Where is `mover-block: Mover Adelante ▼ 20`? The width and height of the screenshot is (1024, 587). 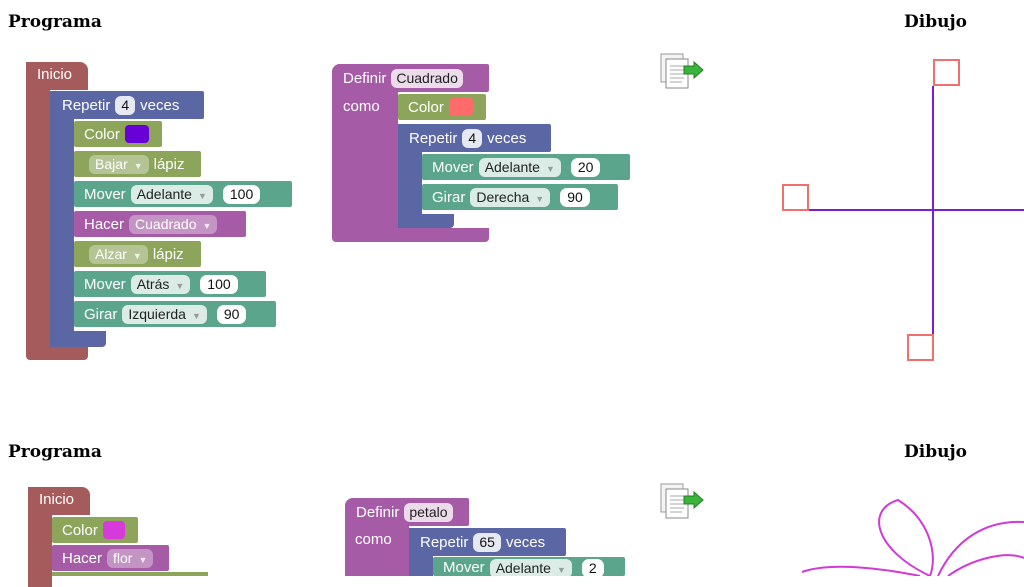
mover-block: Mover Adelante ▼ 20 is located at coordinates (526, 167).